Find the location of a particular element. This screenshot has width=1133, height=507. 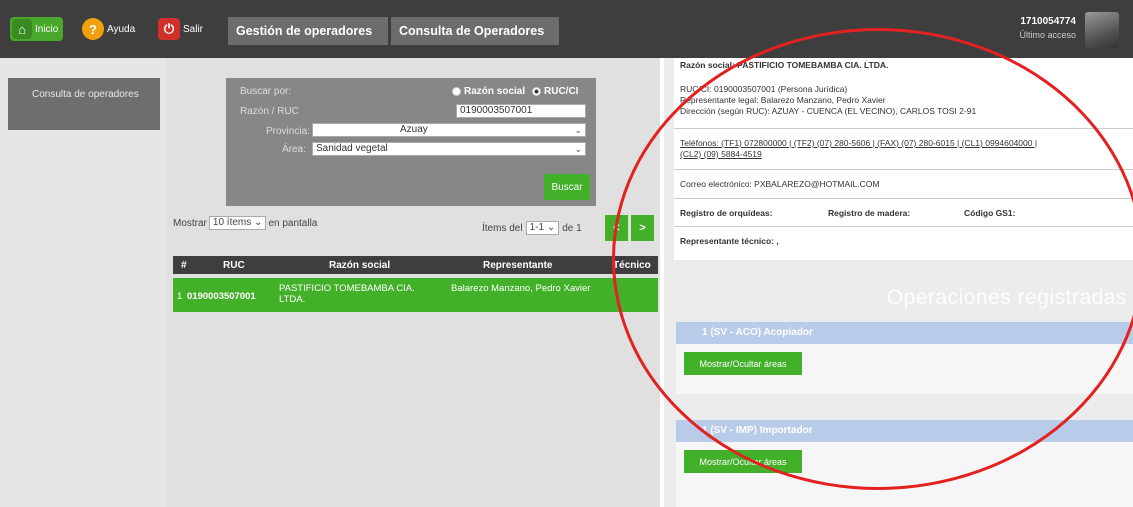

registro-madera: Registro de madera: is located at coordinates (869, 213).